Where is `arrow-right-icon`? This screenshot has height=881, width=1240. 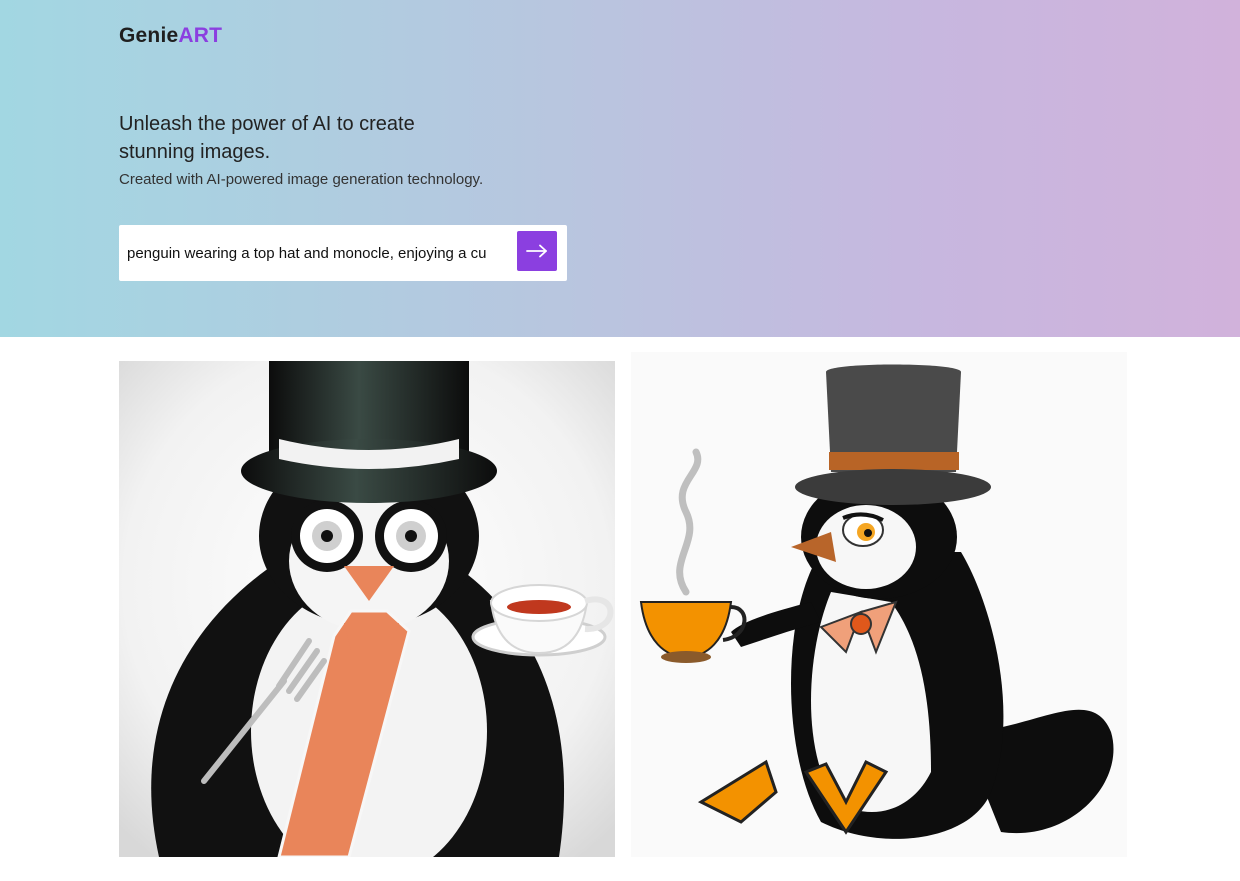 arrow-right-icon is located at coordinates (536, 251).